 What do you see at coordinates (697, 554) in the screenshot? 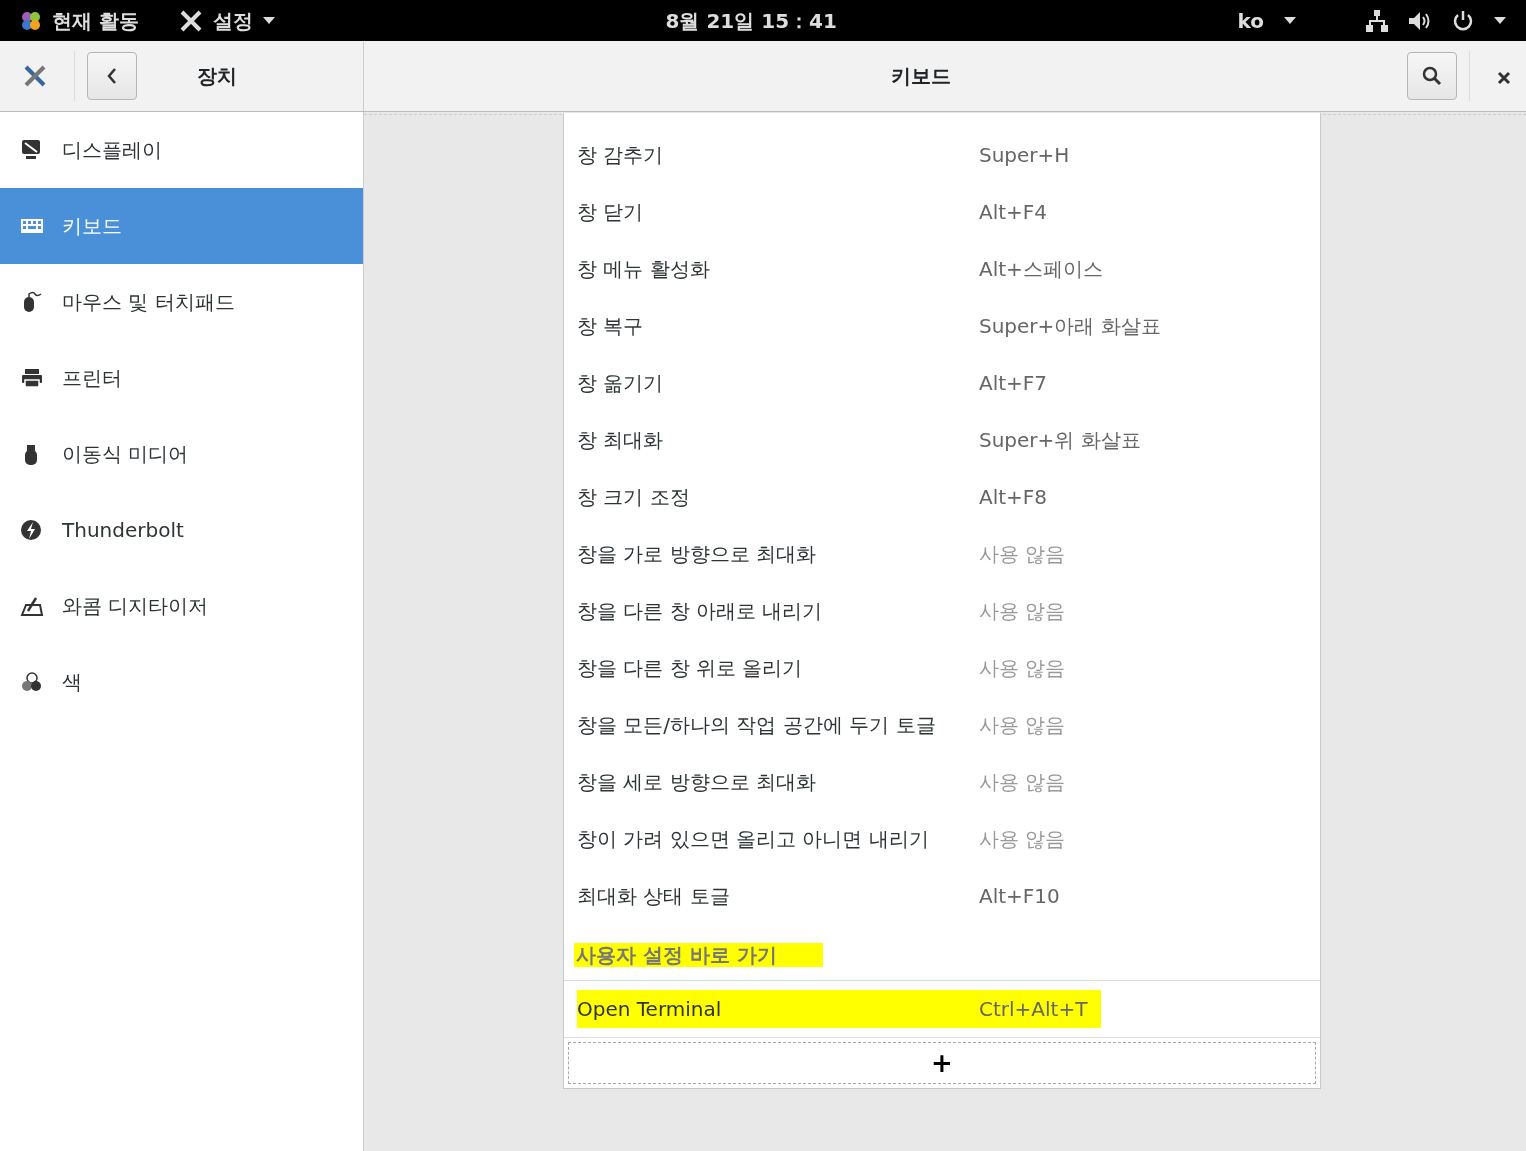
I see `shortcut-name: 창을 가로 방향으로 최대화` at bounding box center [697, 554].